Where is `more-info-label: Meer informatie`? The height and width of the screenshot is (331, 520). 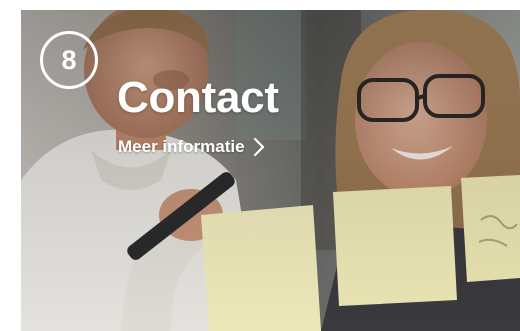 more-info-label: Meer informatie is located at coordinates (181, 146).